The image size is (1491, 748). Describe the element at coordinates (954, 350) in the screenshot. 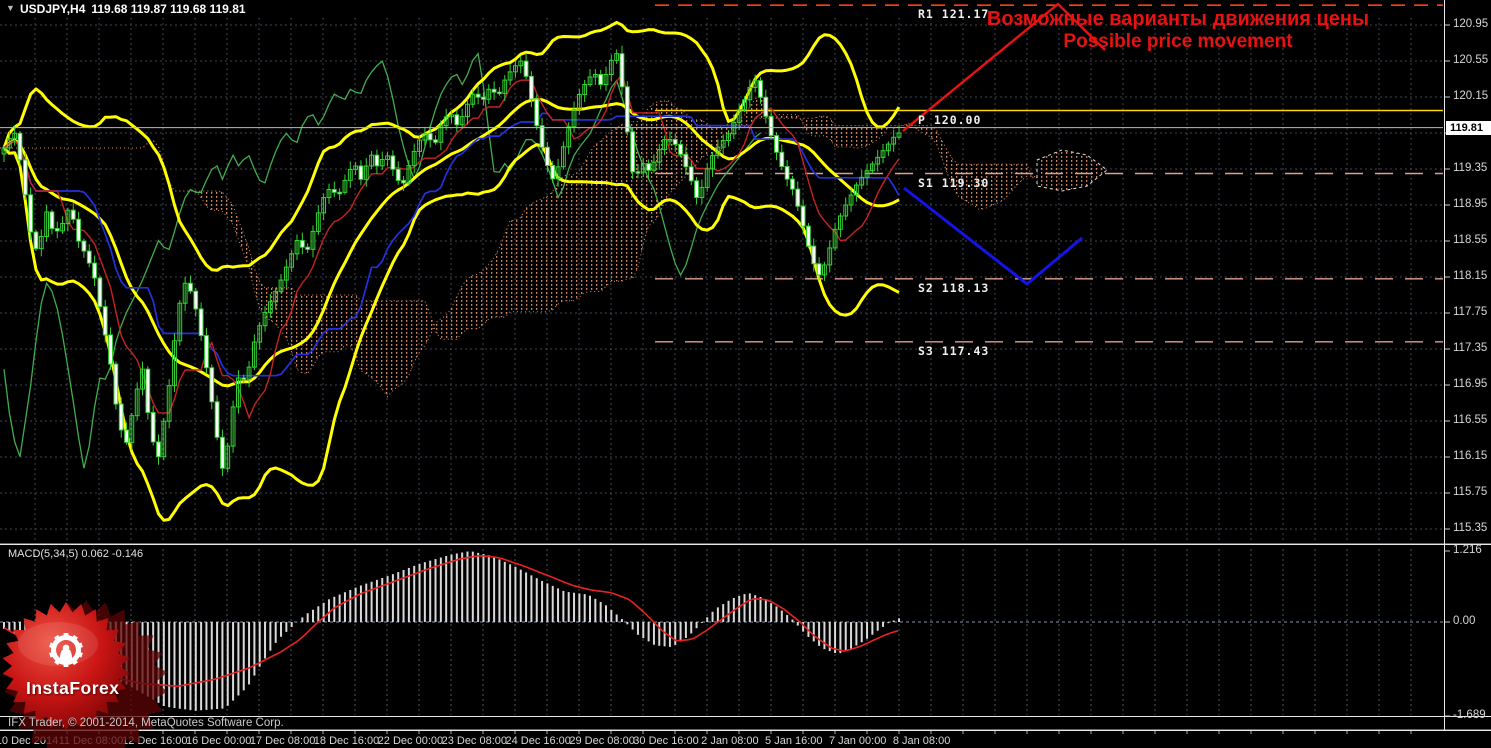

I see `pivot-label-S3: S3 117.43` at that location.